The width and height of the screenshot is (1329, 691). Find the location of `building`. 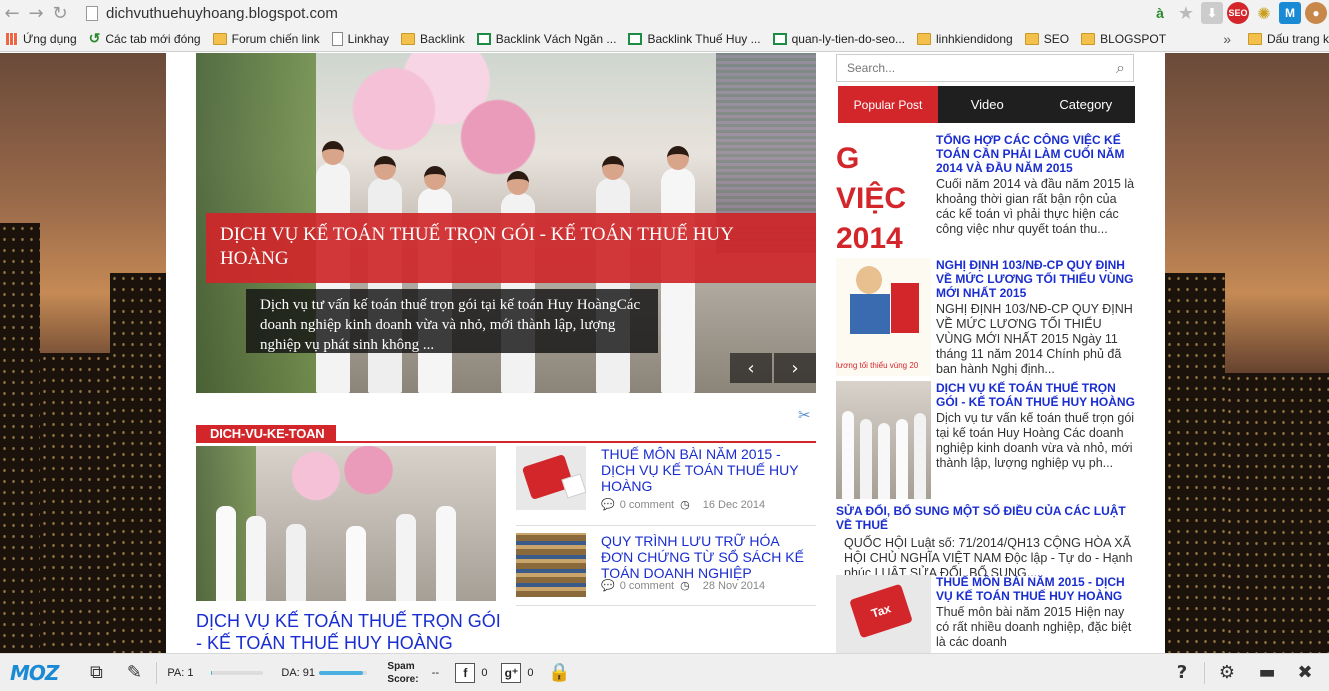

building is located at coordinates (75, 503).